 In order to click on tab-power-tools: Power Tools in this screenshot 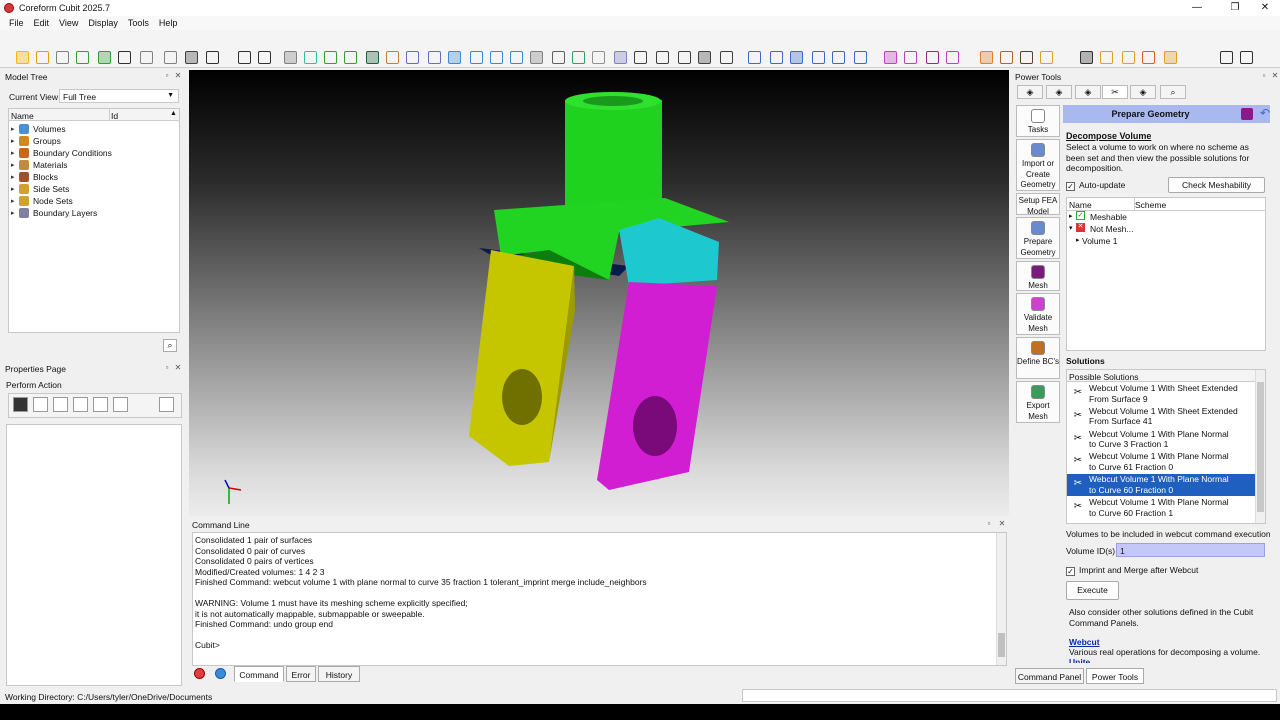, I will do `click(1115, 676)`.